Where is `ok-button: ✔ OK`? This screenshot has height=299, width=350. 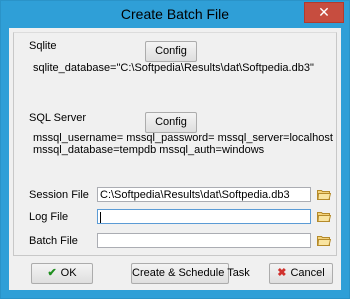 ok-button: ✔ OK is located at coordinates (62, 273).